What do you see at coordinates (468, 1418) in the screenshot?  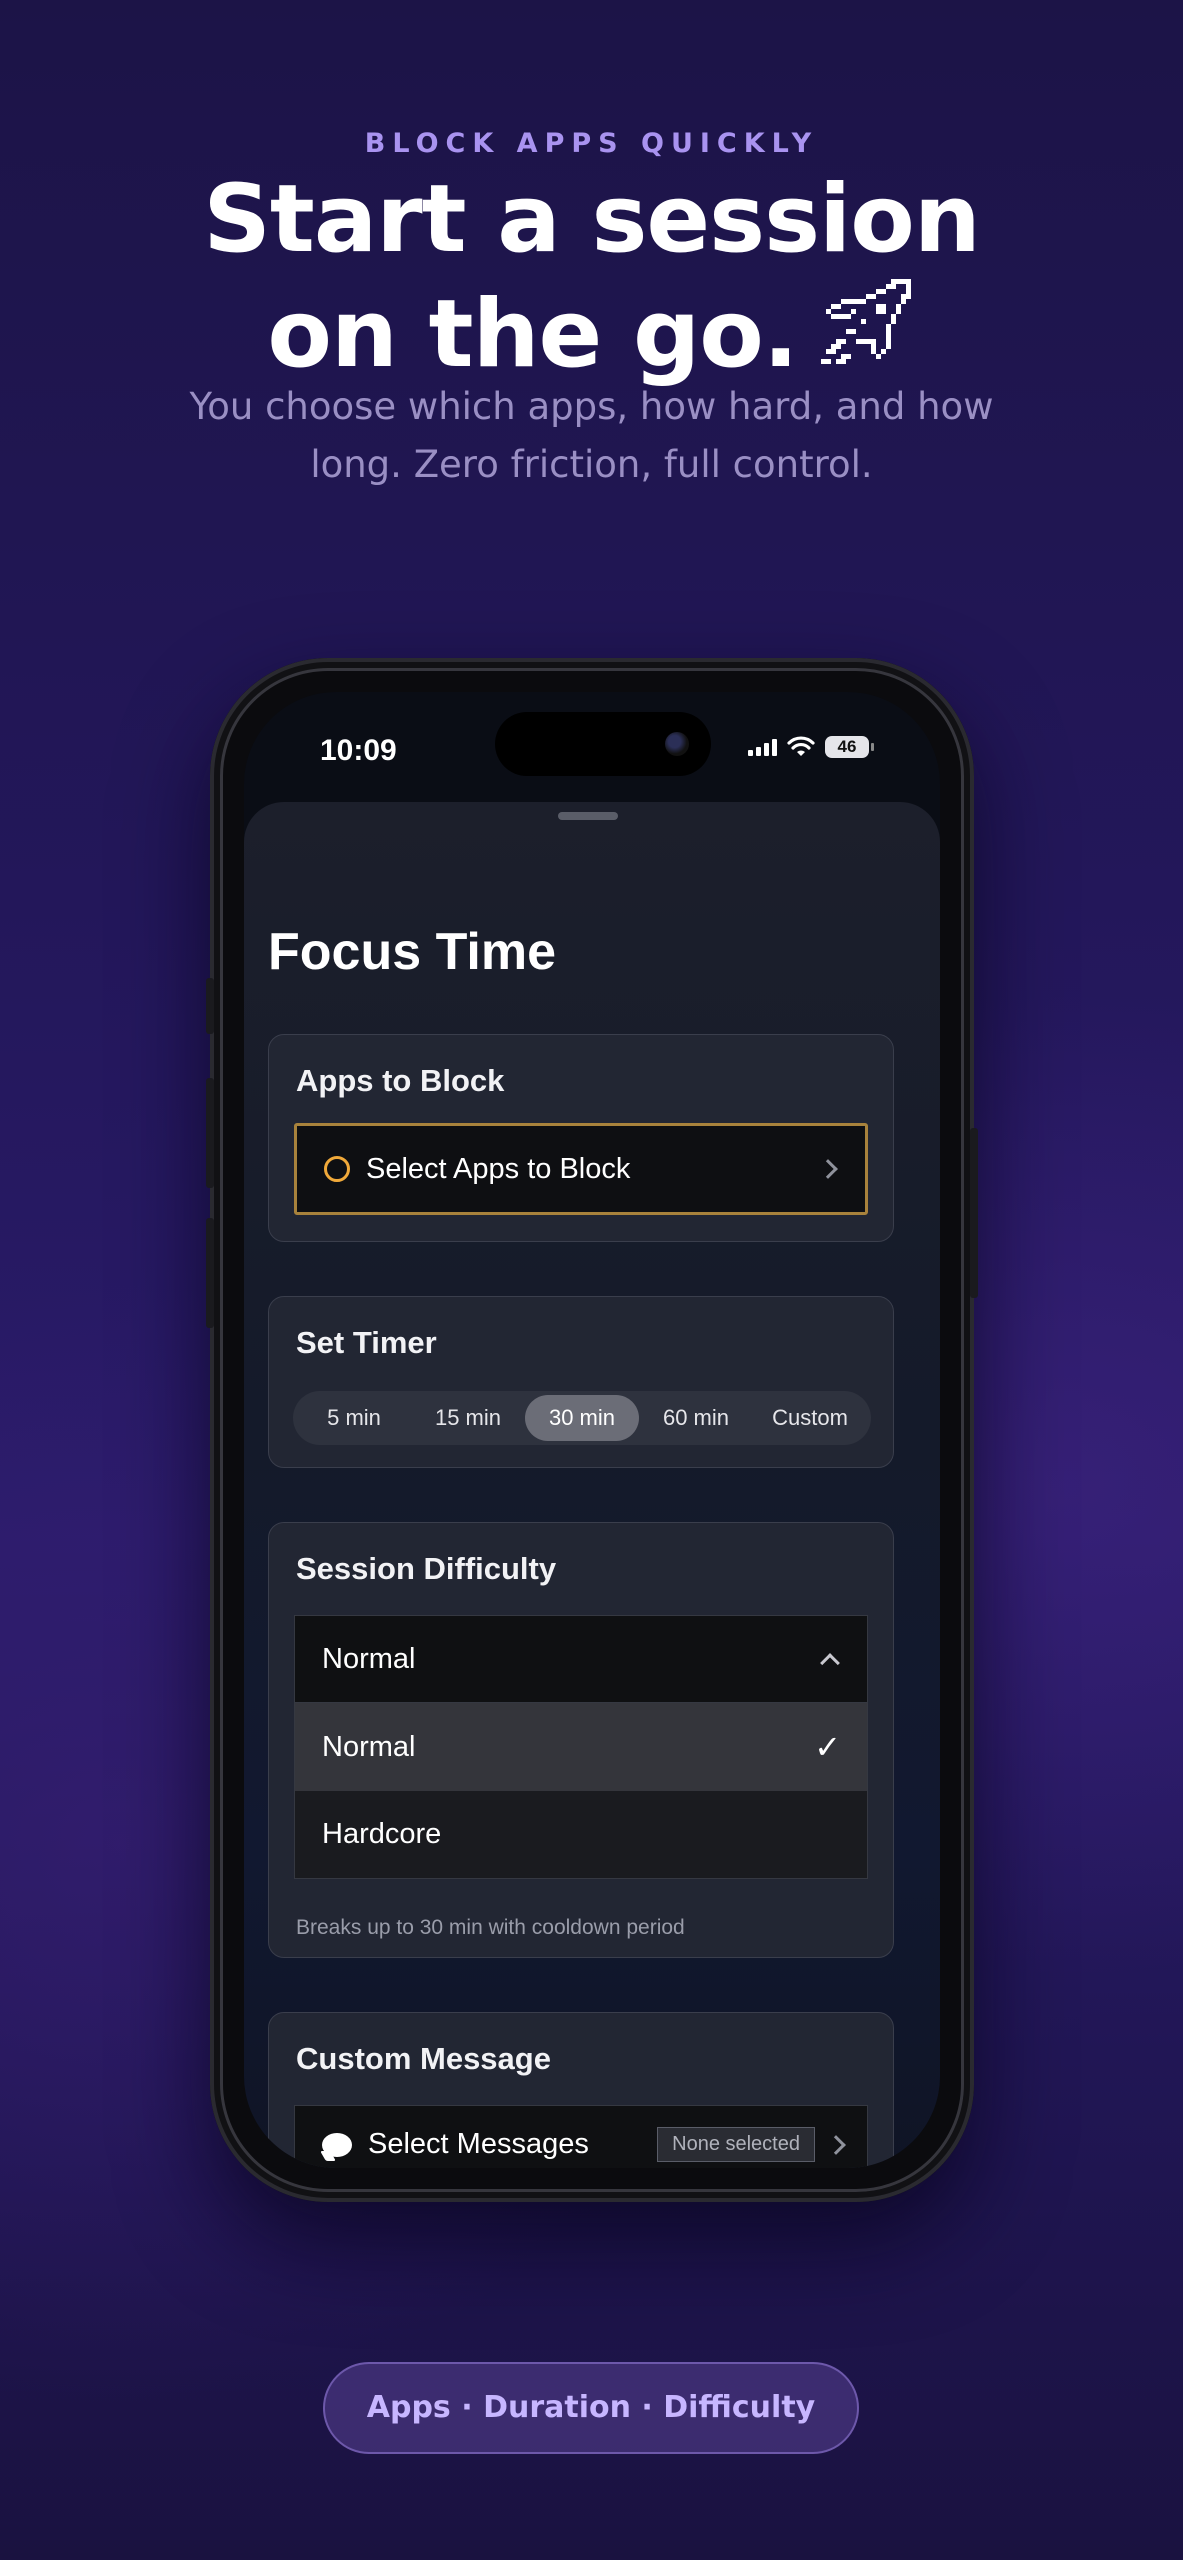 I see `timer-option-15: 15 min` at bounding box center [468, 1418].